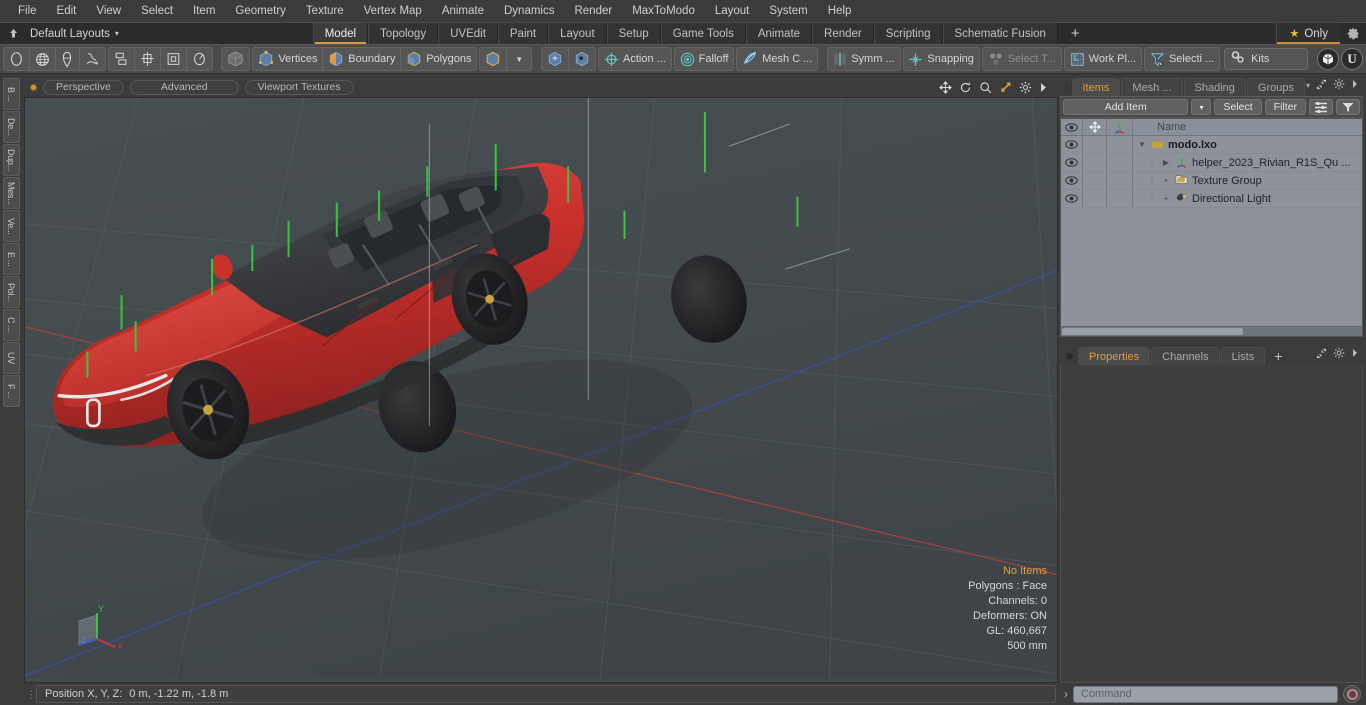  Describe the element at coordinates (908, 33) in the screenshot. I see `tab-scripting: Scripting` at that location.